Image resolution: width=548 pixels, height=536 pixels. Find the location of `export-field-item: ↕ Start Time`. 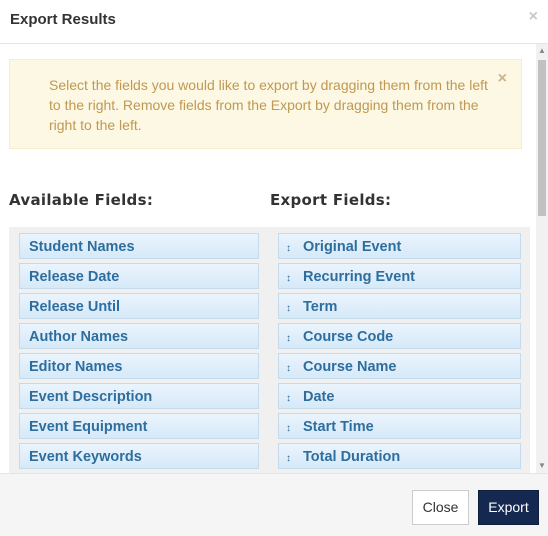

export-field-item: ↕ Start Time is located at coordinates (399, 426).